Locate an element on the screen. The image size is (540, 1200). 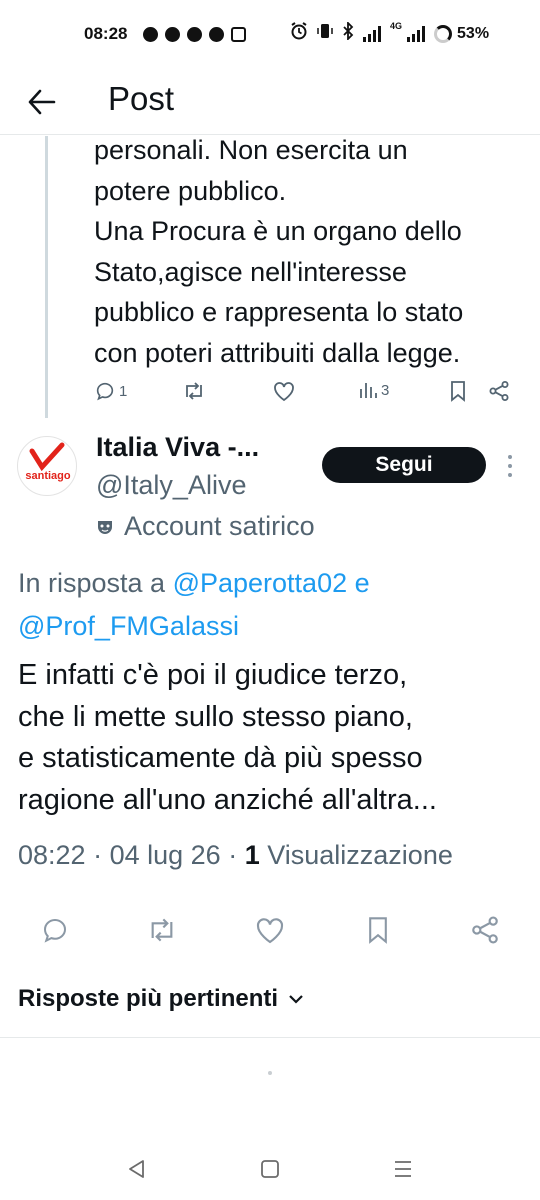
signal-icon is located at coordinates (372, 33).